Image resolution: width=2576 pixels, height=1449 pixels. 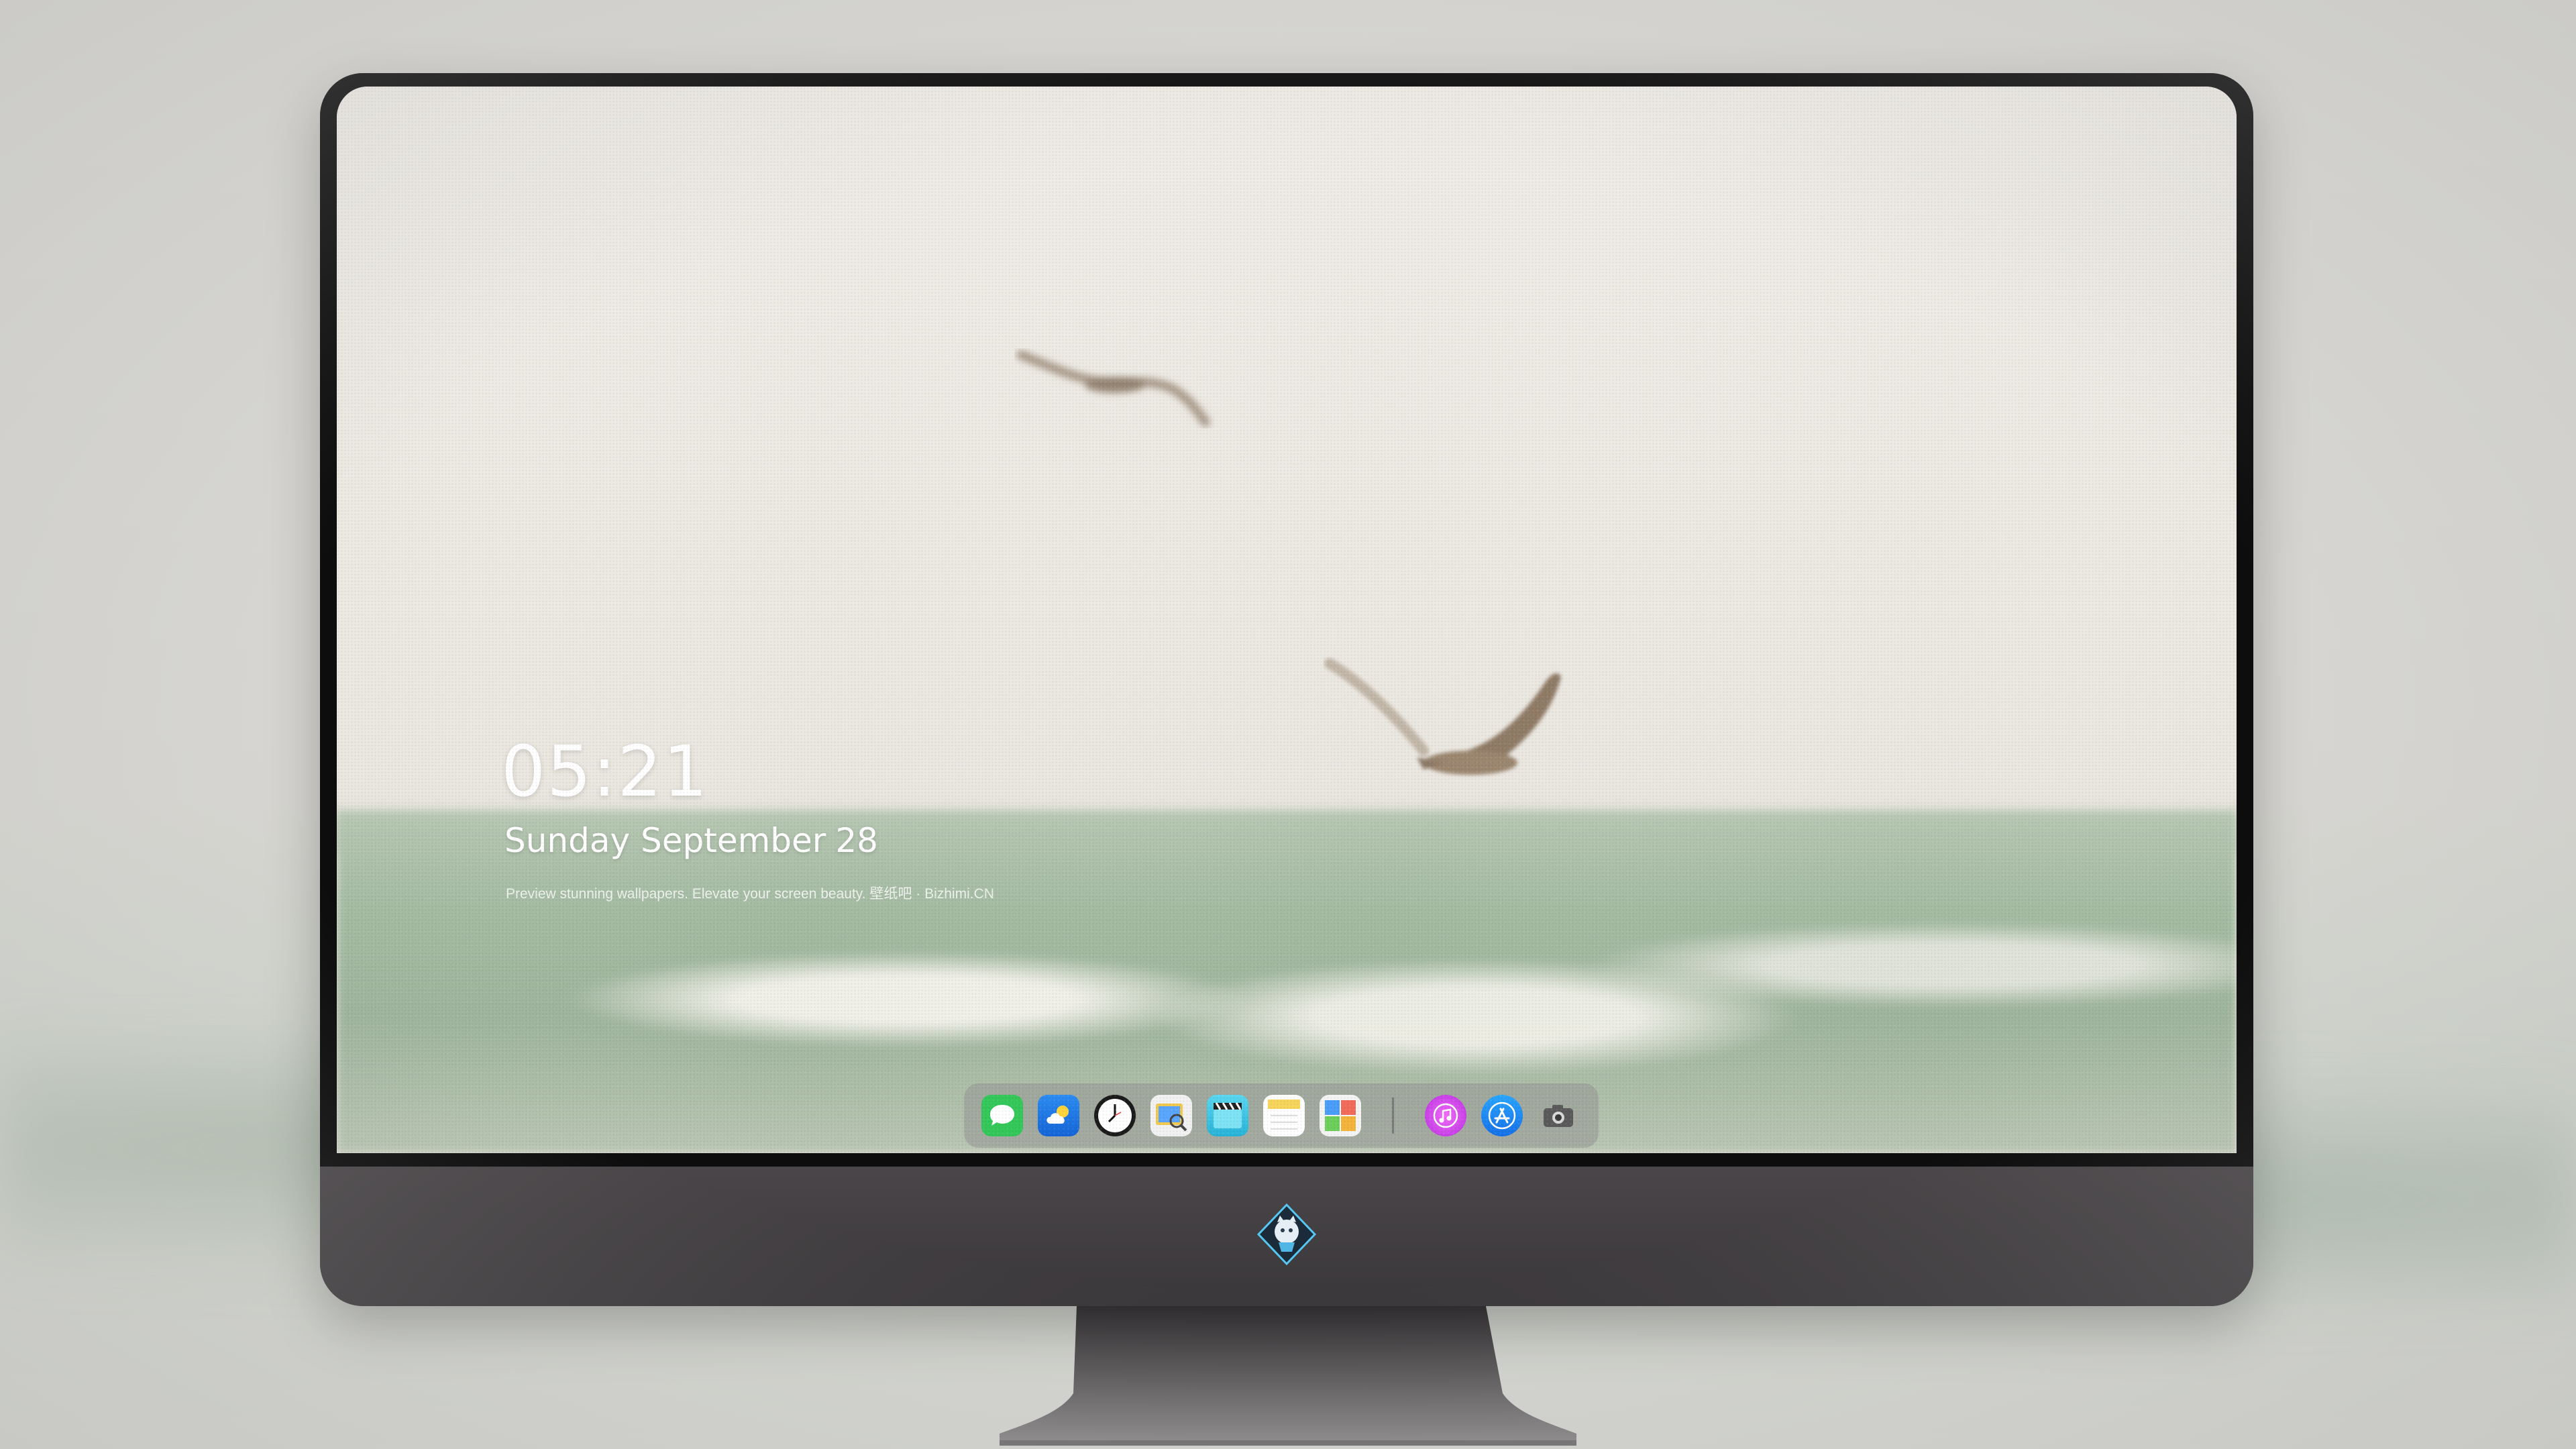 I want to click on dock-app-clock, so click(x=1115, y=1115).